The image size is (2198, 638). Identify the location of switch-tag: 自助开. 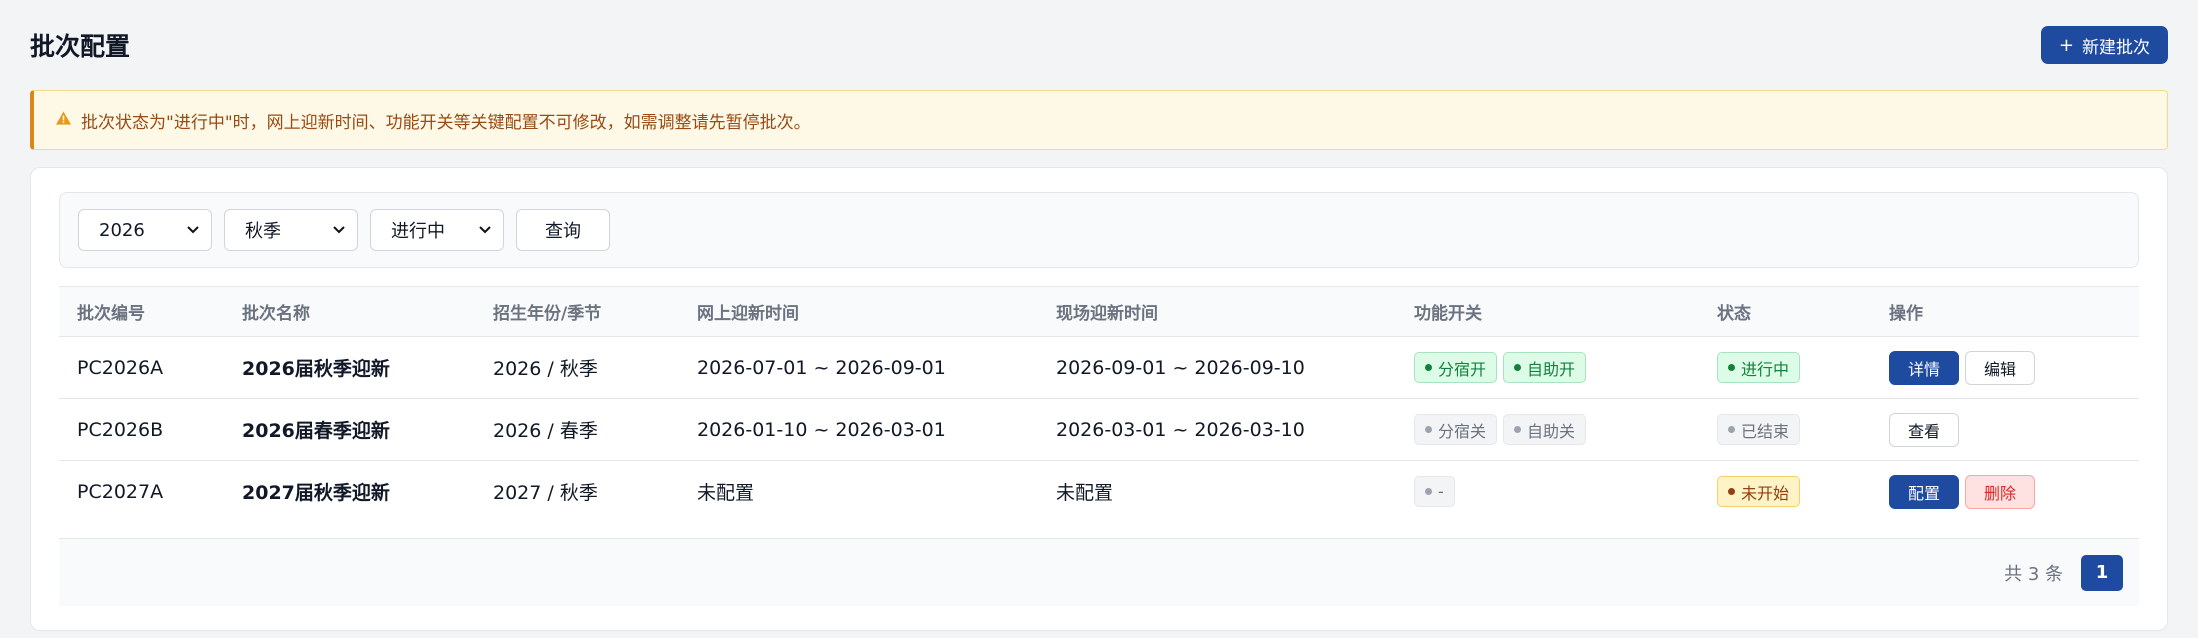
(1545, 367).